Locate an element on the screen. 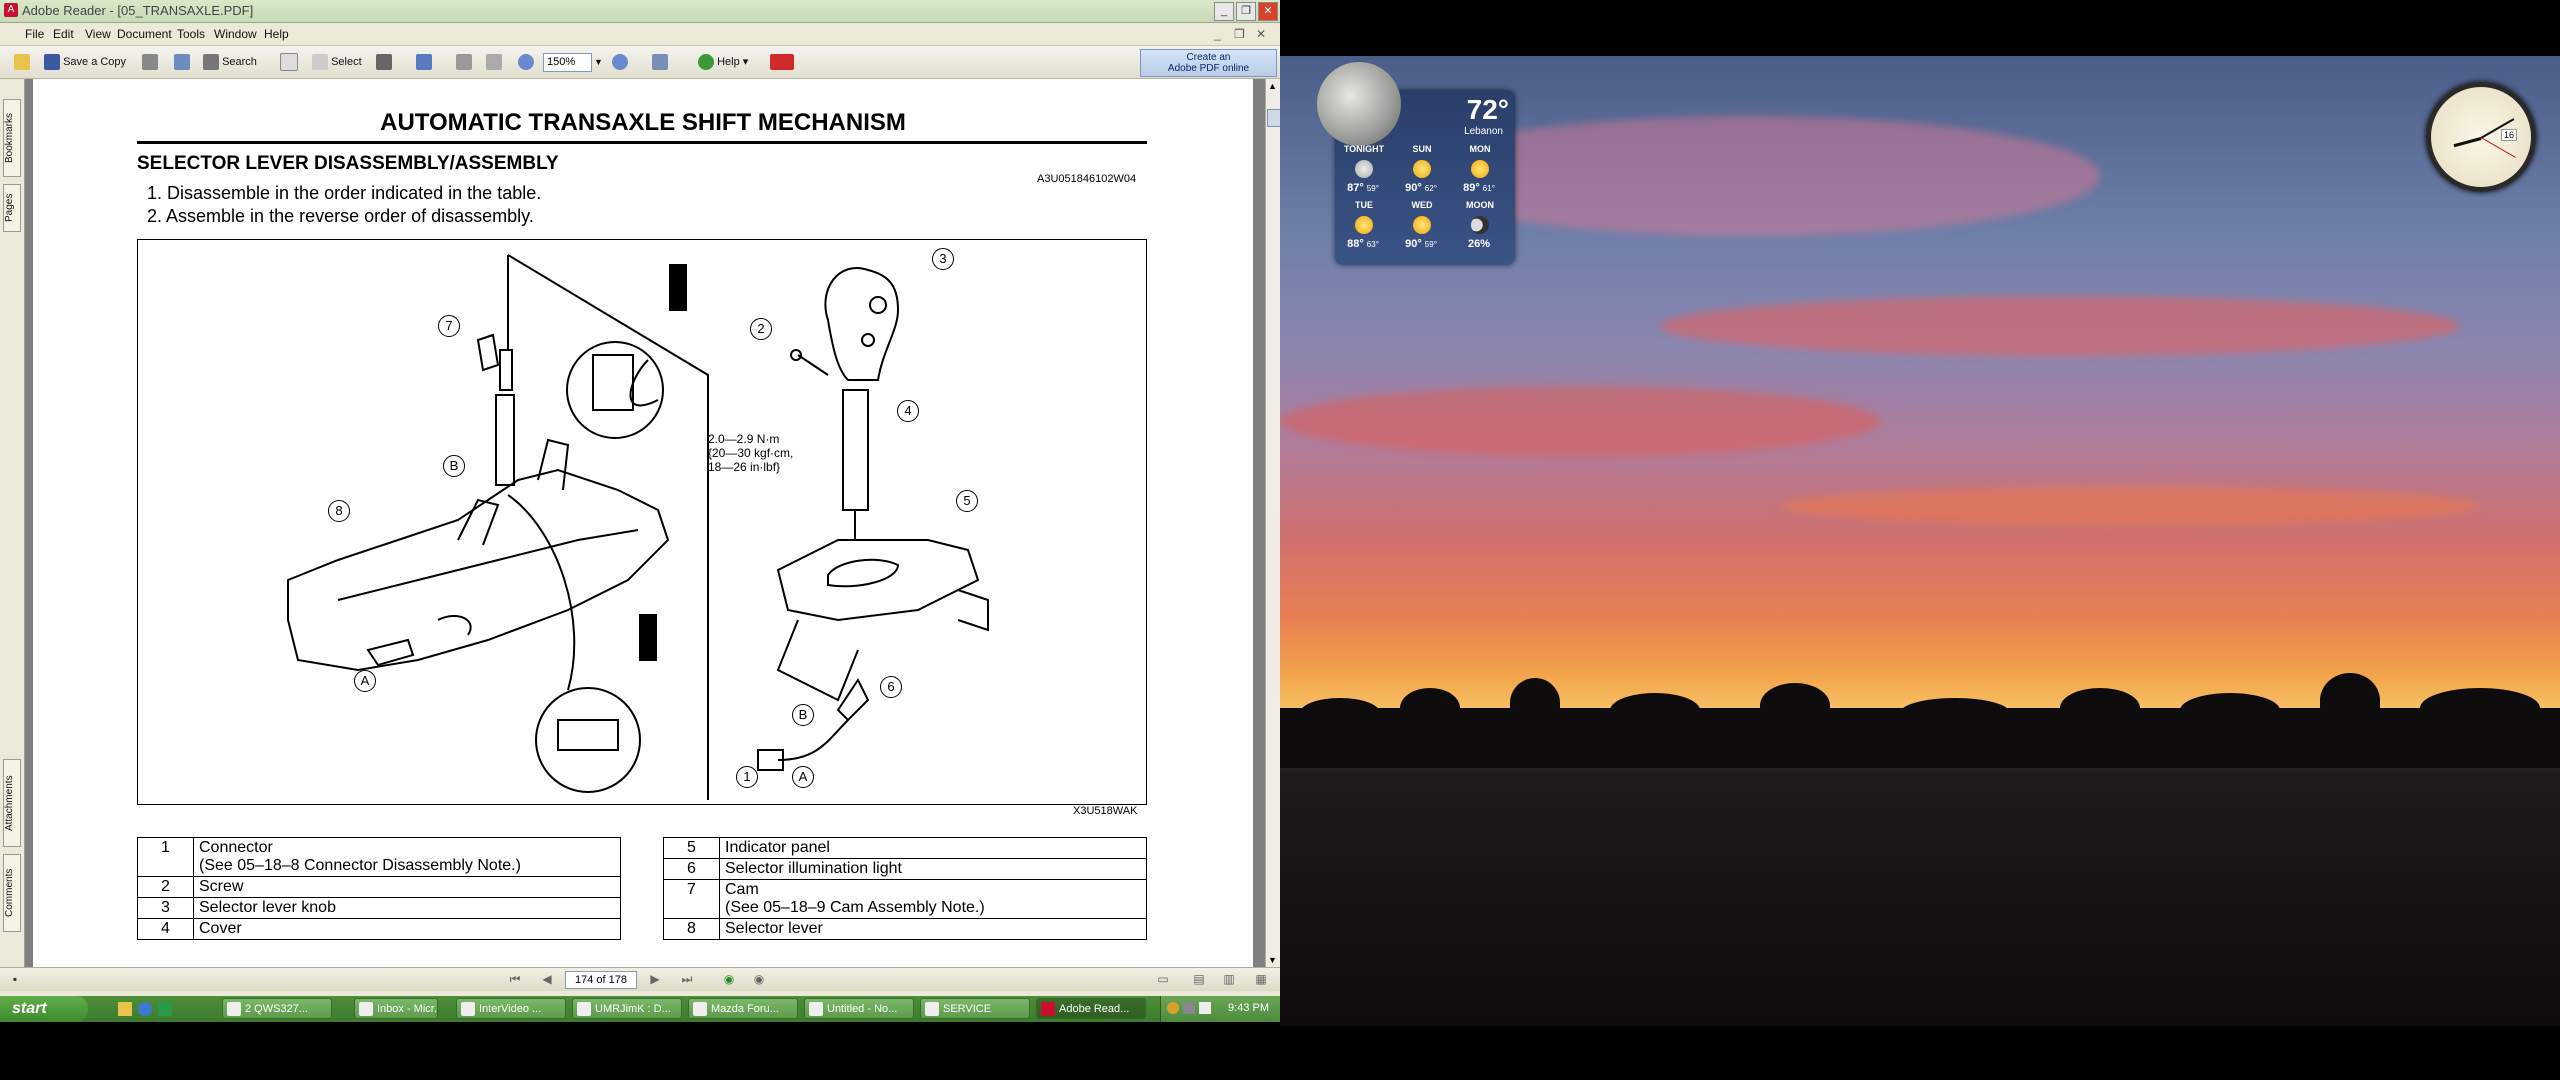 The height and width of the screenshot is (1080, 2560). next-view-button: ◉ is located at coordinates (759, 979).